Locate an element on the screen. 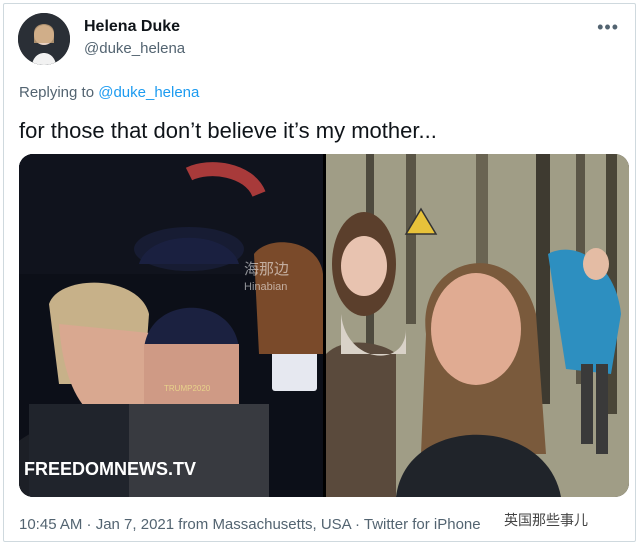 The width and height of the screenshot is (641, 547). replying-prefix: Replying to is located at coordinates (57, 92).